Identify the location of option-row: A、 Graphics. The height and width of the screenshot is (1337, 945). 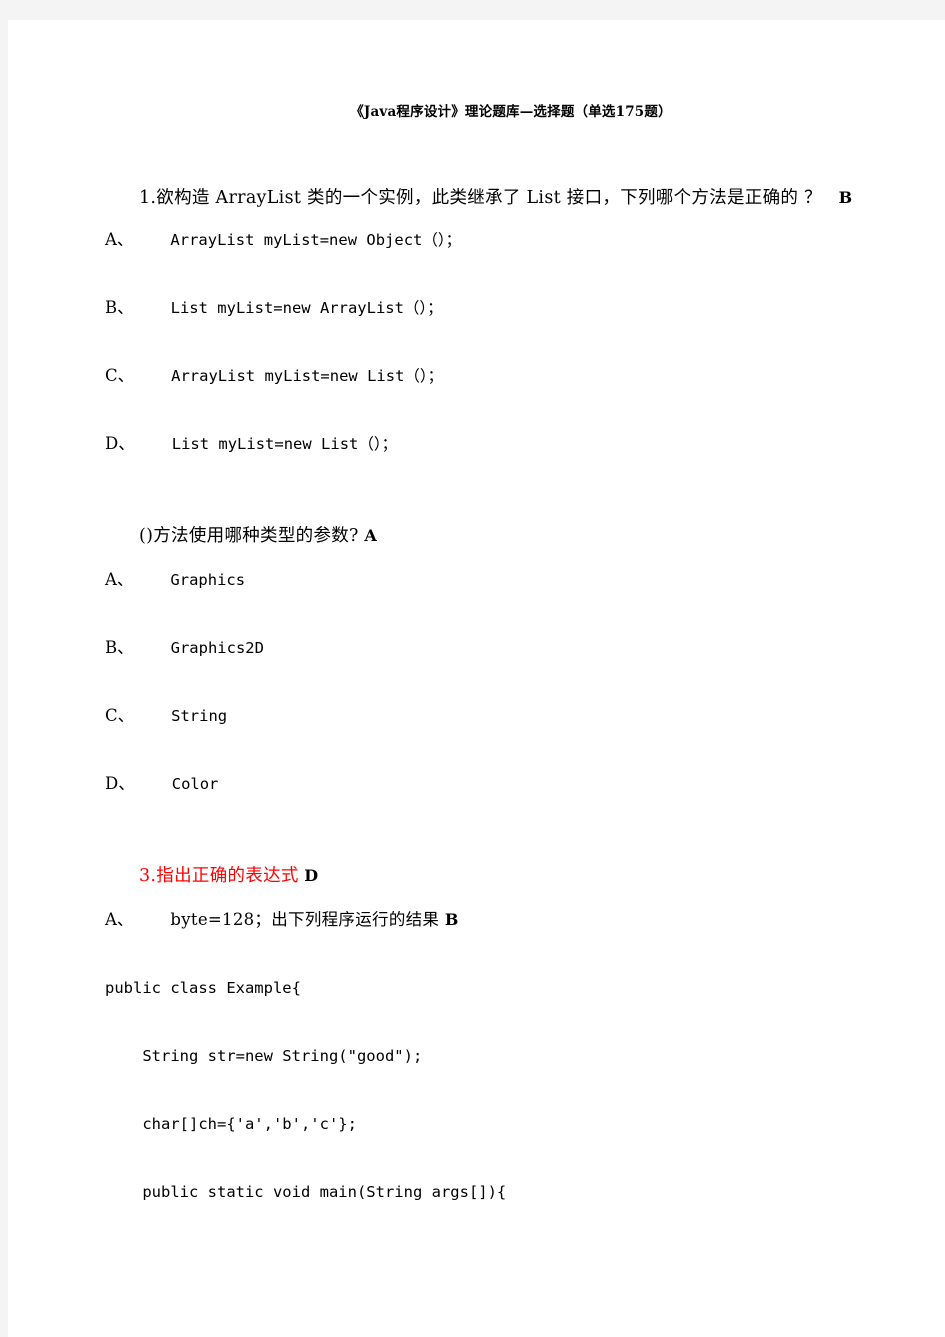
(505, 602).